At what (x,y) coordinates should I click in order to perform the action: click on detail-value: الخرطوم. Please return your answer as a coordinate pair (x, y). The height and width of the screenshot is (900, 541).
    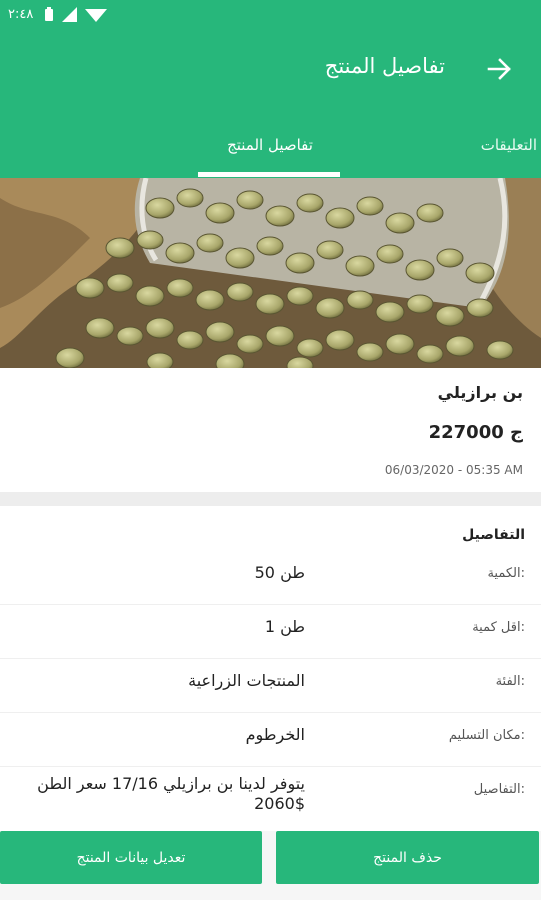
    Looking at the image, I should click on (275, 734).